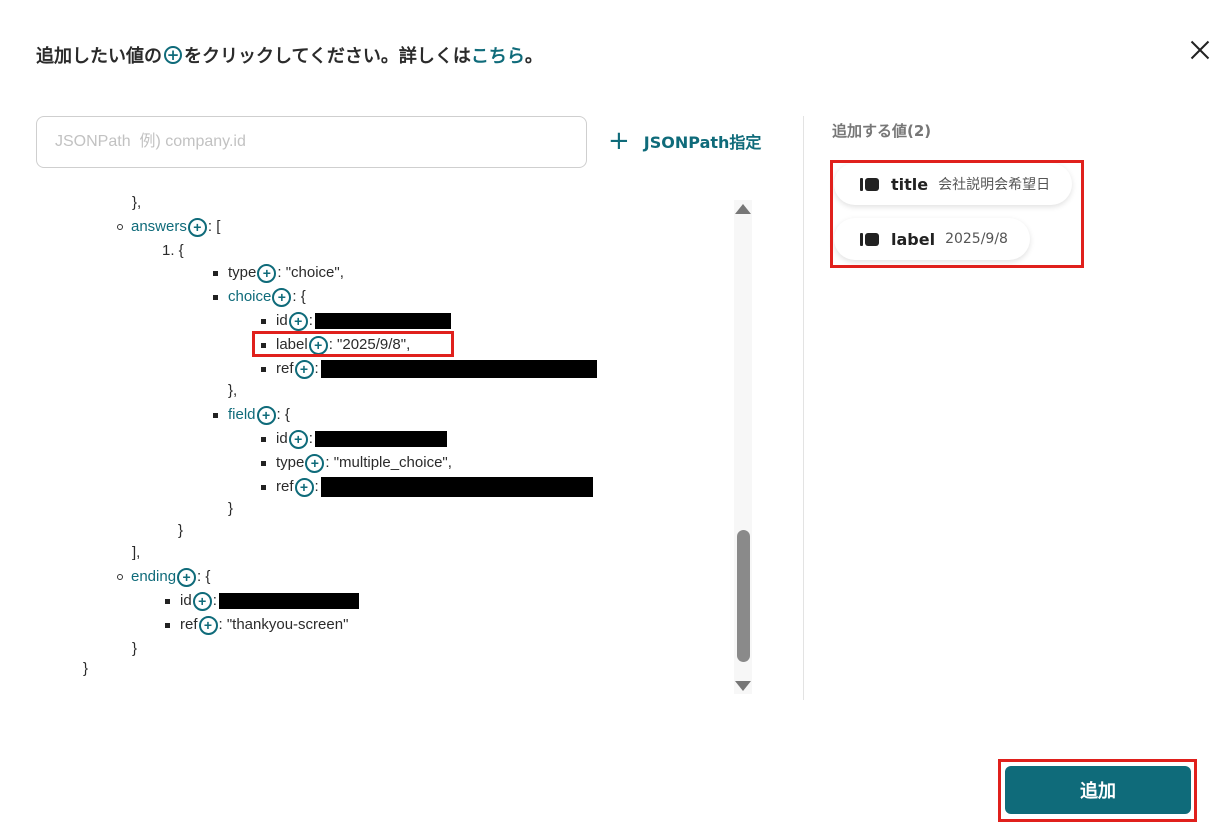 The image size is (1228, 838). I want to click on add-type-icon: +, so click(267, 273).